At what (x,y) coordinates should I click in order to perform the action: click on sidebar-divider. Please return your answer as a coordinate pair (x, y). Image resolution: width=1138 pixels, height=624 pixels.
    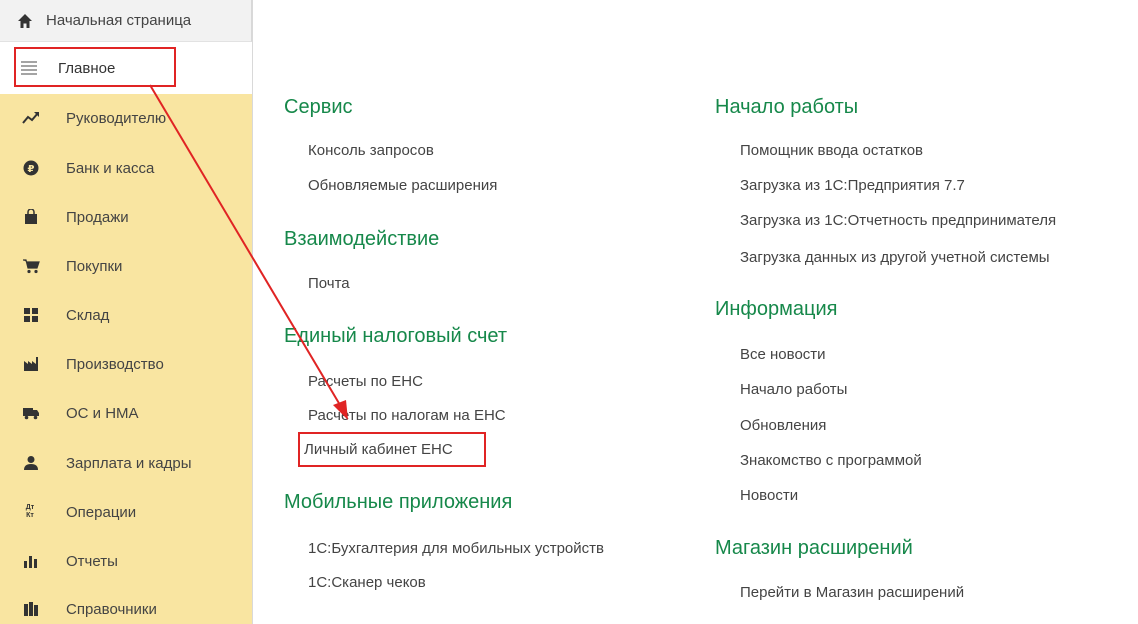
    Looking at the image, I should click on (255, 312).